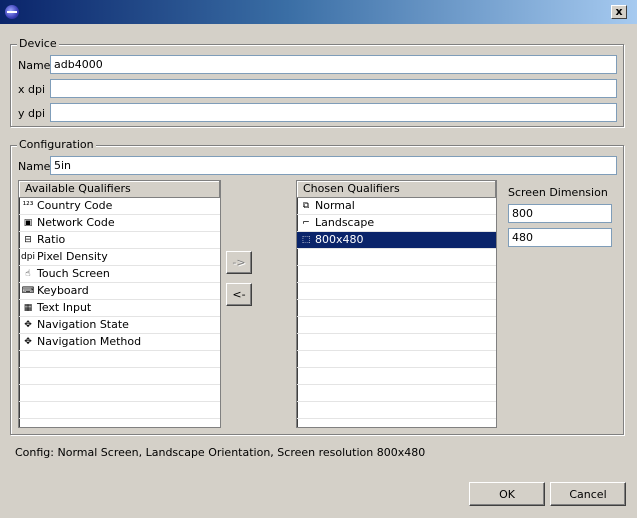 This screenshot has width=637, height=518. I want to click on available-item-text-input: ▦ Text Input, so click(119, 308).